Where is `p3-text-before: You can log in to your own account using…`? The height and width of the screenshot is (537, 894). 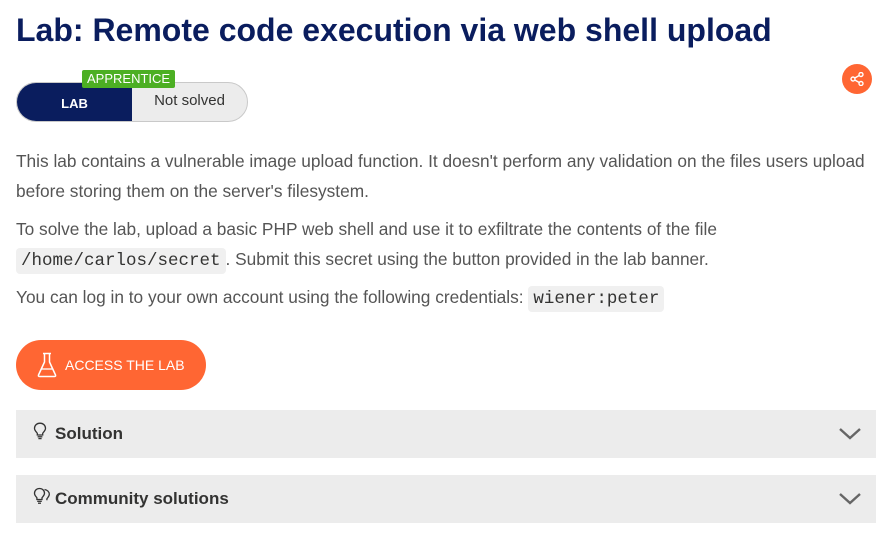
p3-text-before: You can log in to your own account using… is located at coordinates (272, 297).